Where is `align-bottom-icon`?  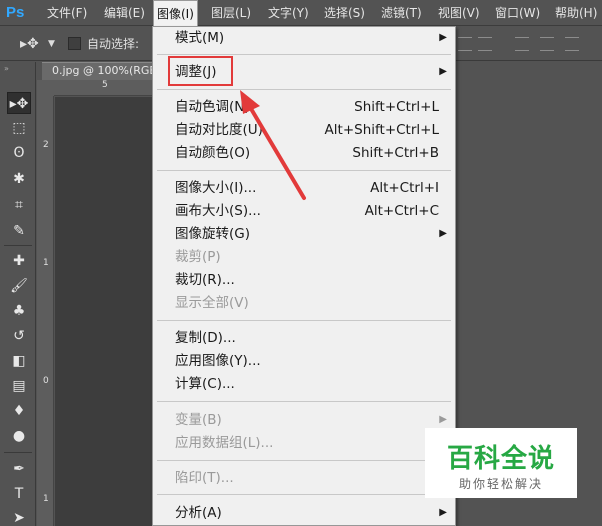 align-bottom-icon is located at coordinates (465, 44).